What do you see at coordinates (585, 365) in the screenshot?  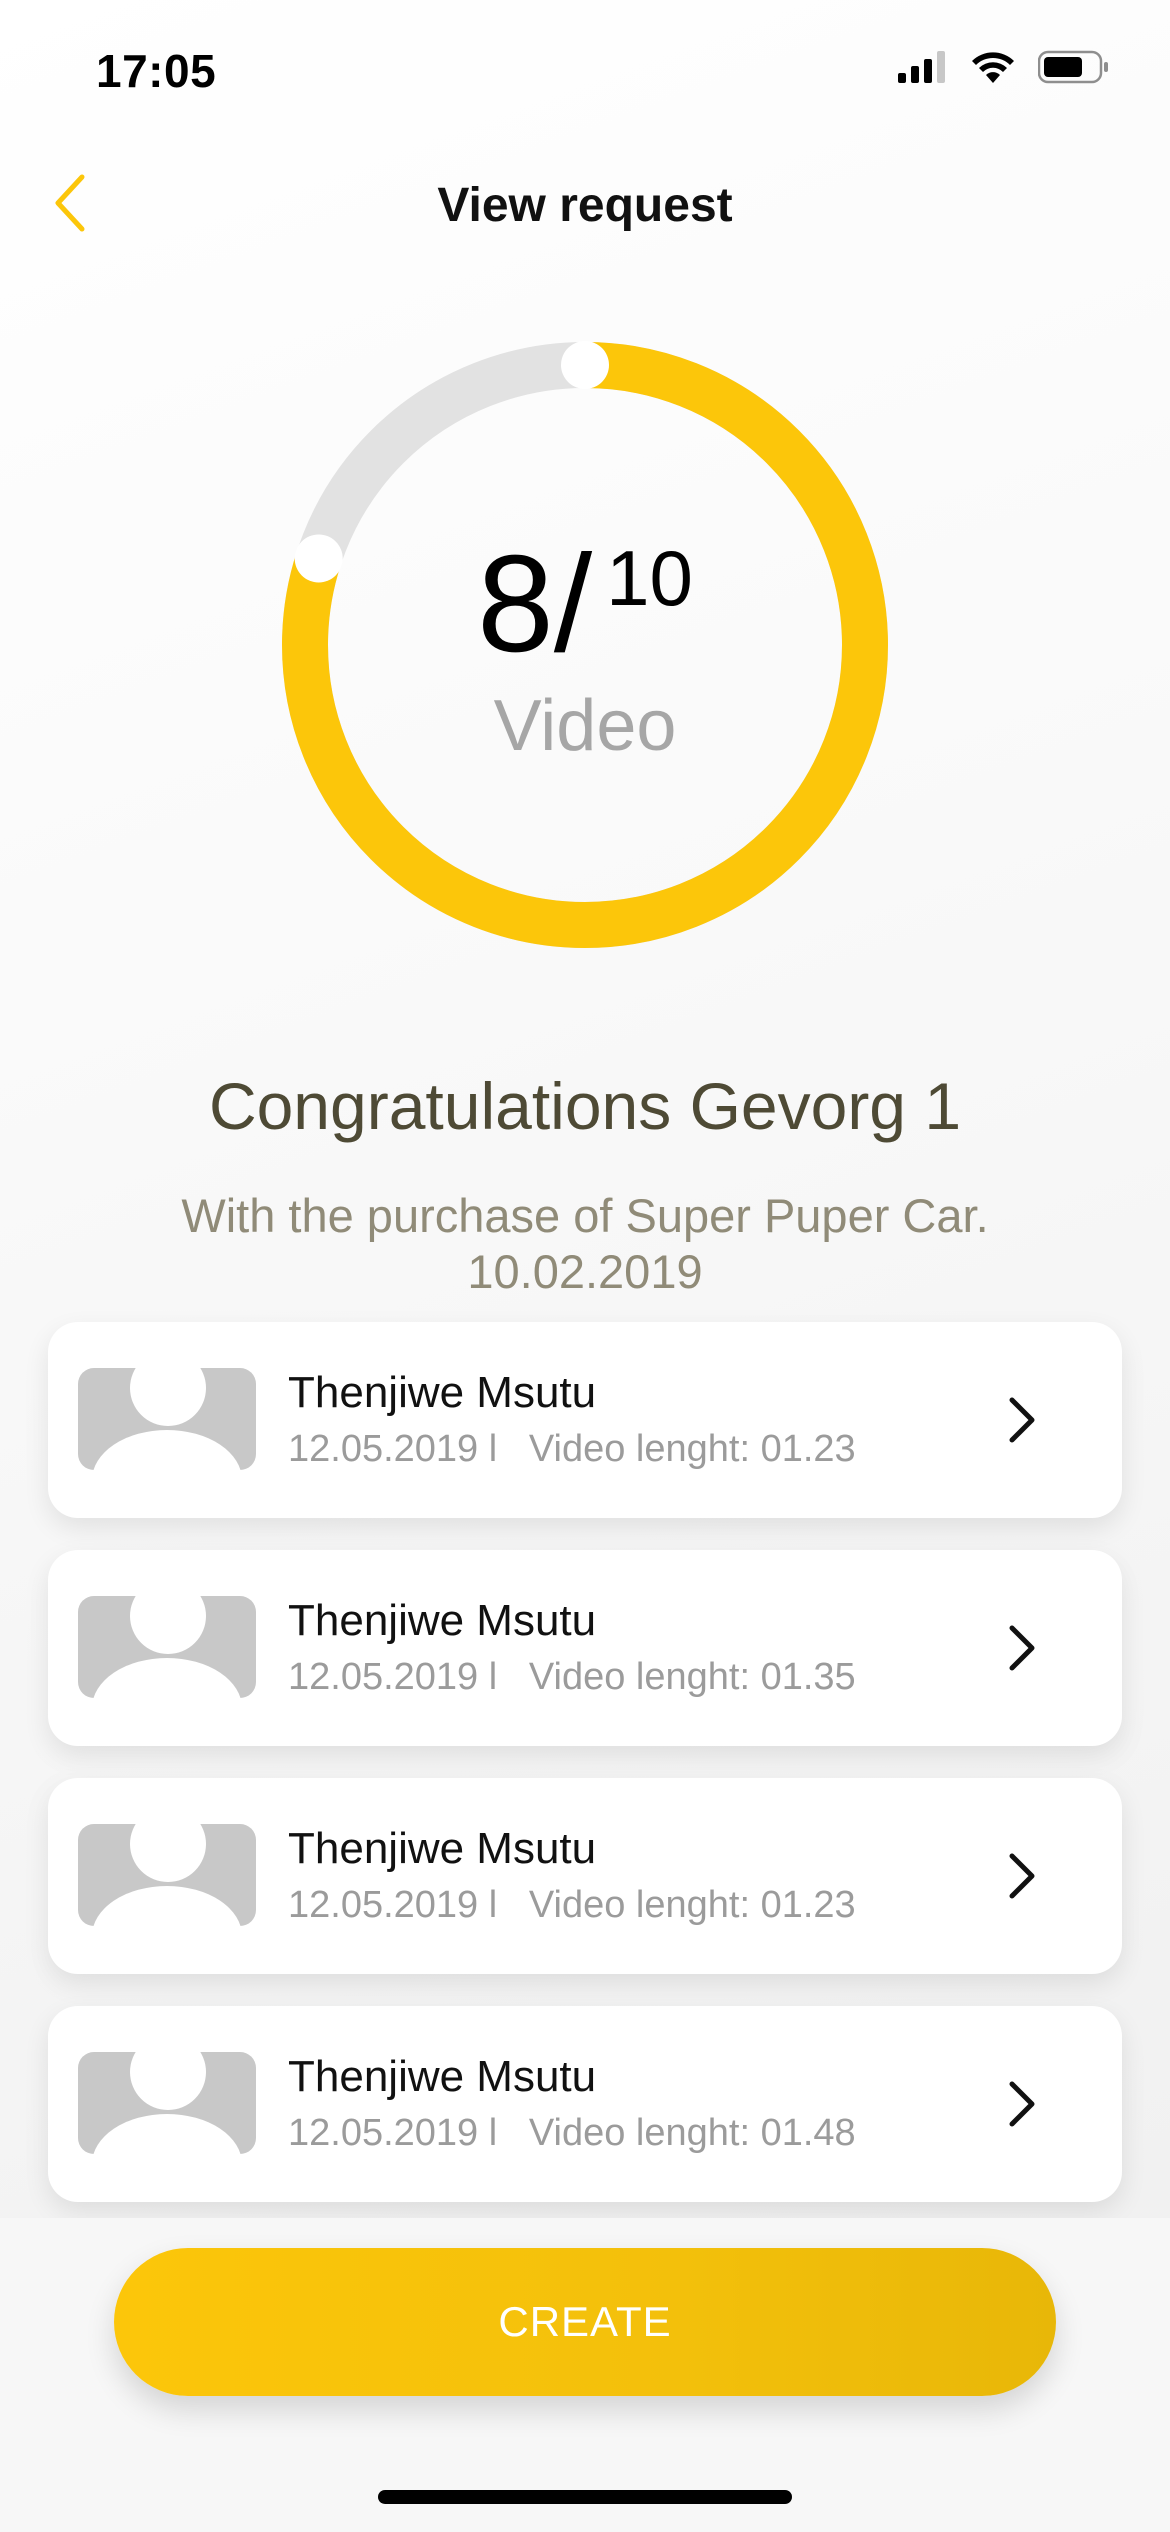 I see `progress-start-dot` at bounding box center [585, 365].